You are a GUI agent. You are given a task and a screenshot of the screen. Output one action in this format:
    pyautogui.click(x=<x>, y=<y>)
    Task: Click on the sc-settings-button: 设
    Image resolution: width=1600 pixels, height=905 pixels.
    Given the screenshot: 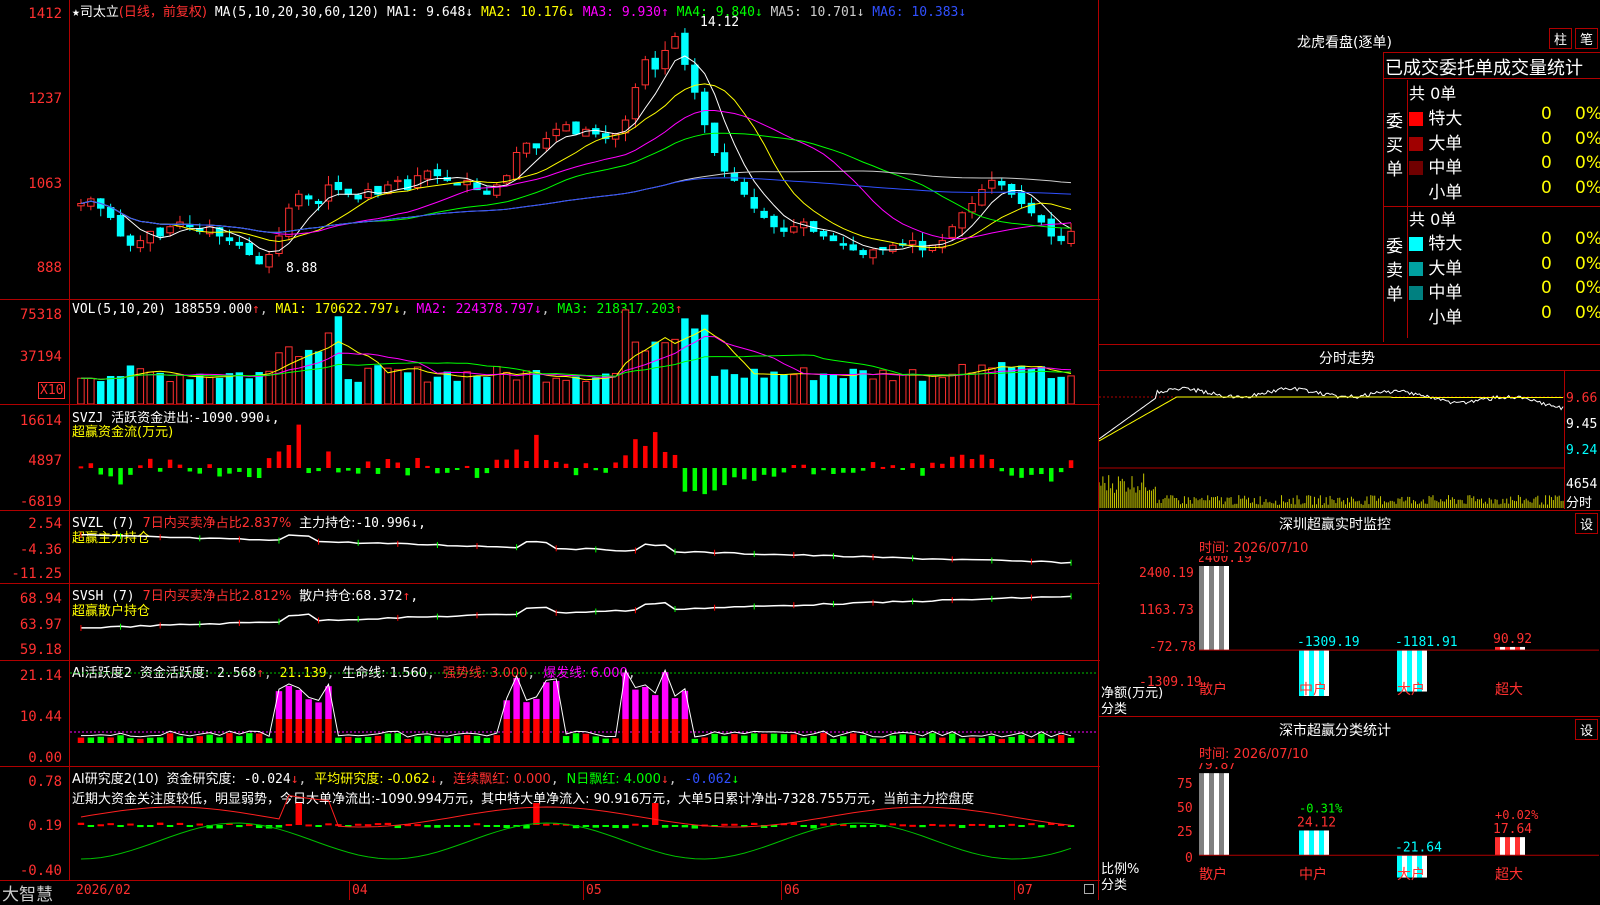 What is the action you would take?
    pyautogui.click(x=1587, y=729)
    